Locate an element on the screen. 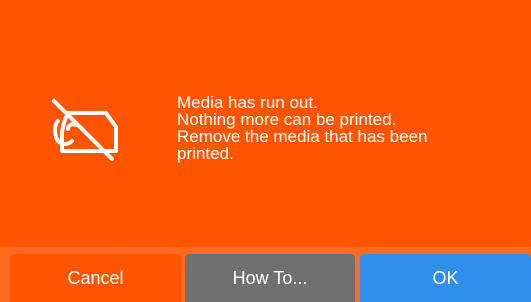 This screenshot has height=302, width=531. ok-button: OK is located at coordinates (445, 278).